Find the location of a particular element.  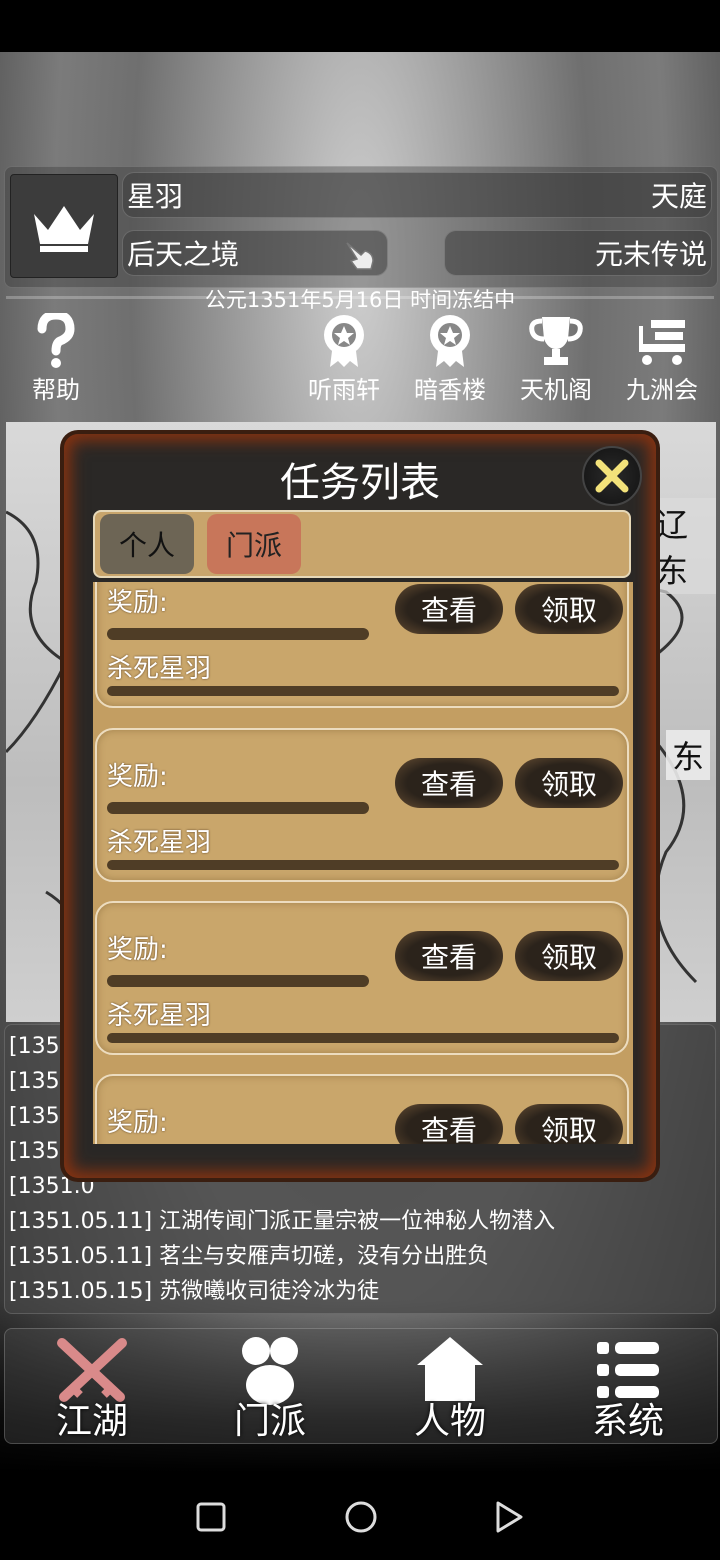

server-name: 天庭 is located at coordinates (678, 196).